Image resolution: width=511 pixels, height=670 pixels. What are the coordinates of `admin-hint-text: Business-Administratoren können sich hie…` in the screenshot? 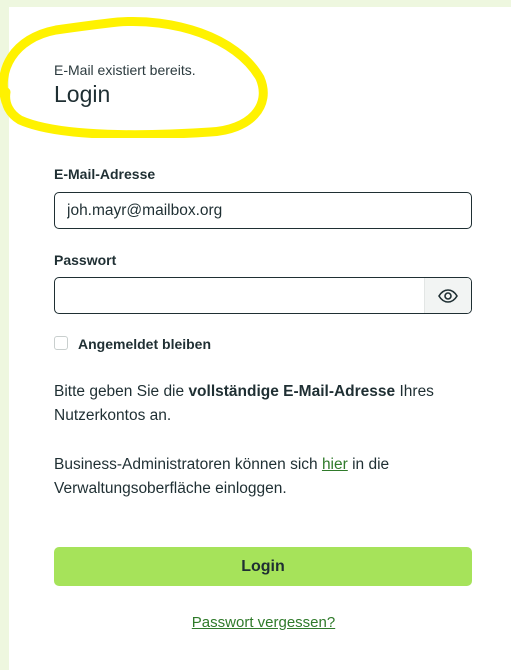 It's located at (264, 477).